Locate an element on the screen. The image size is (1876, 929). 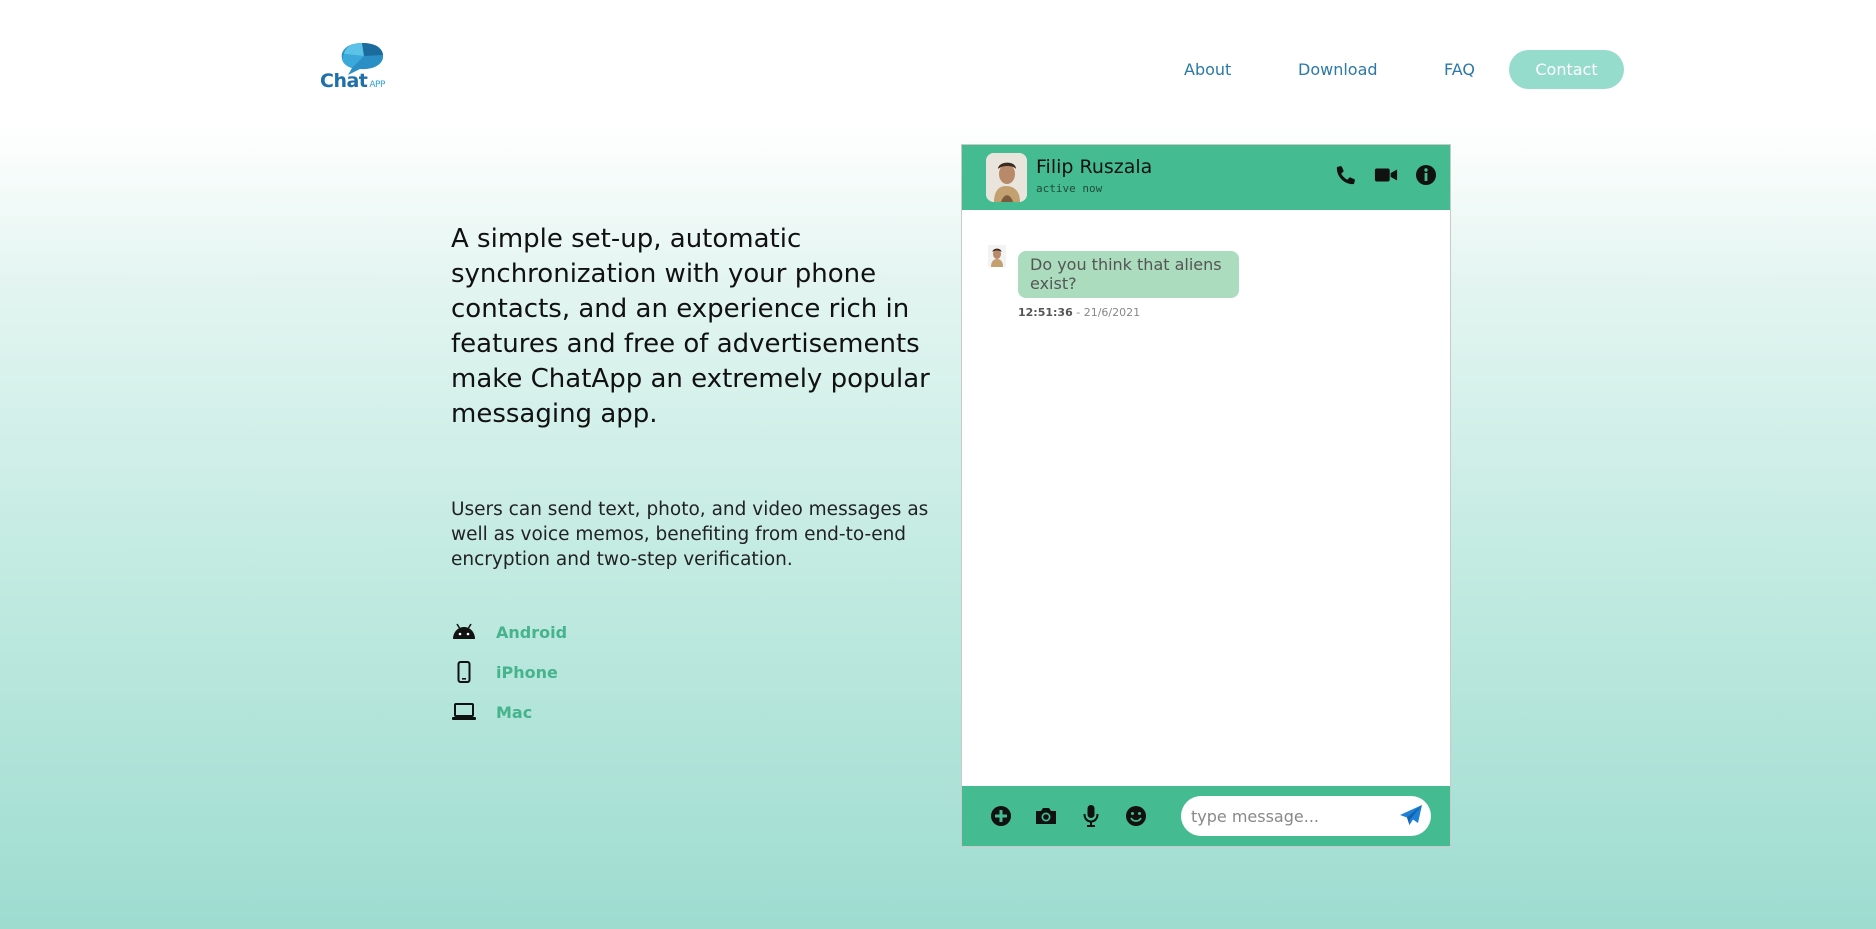
message-input-wrapper is located at coordinates (1306, 816).